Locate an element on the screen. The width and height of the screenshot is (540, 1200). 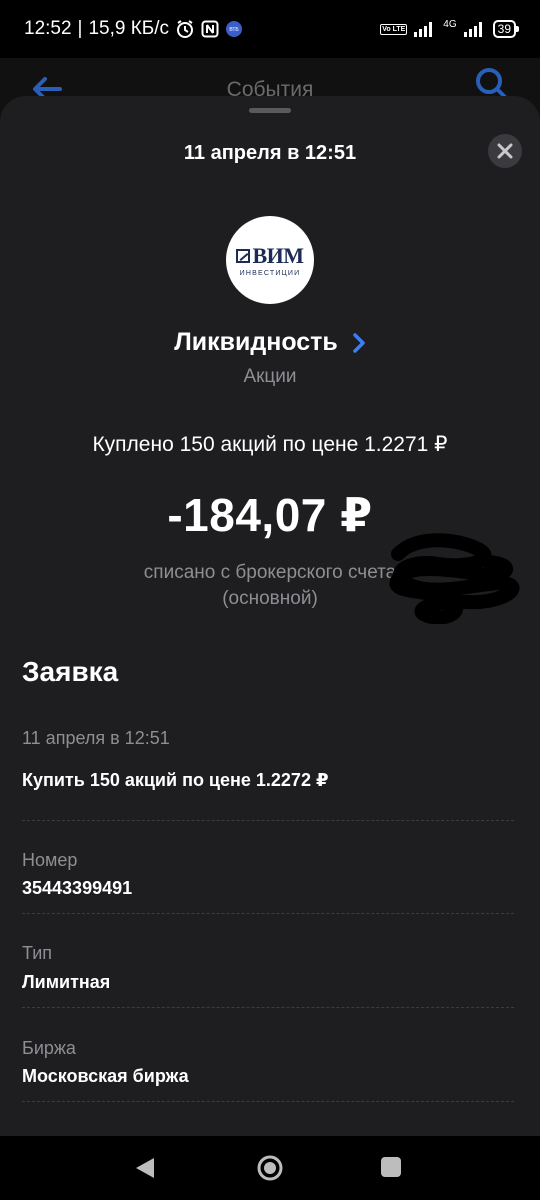
logo-brand: ВИМ is located at coordinates (278, 255).